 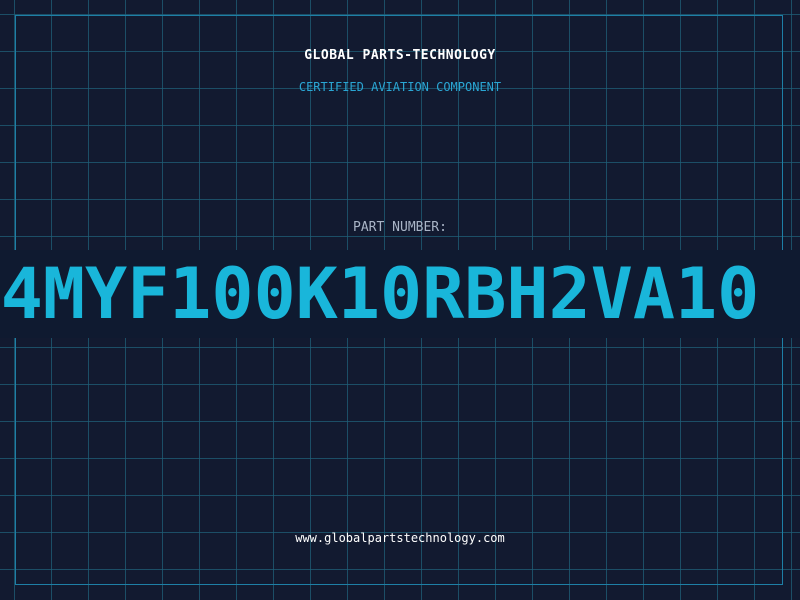 What do you see at coordinates (400, 538) in the screenshot?
I see `website-url: www.globalpartstechnology.com` at bounding box center [400, 538].